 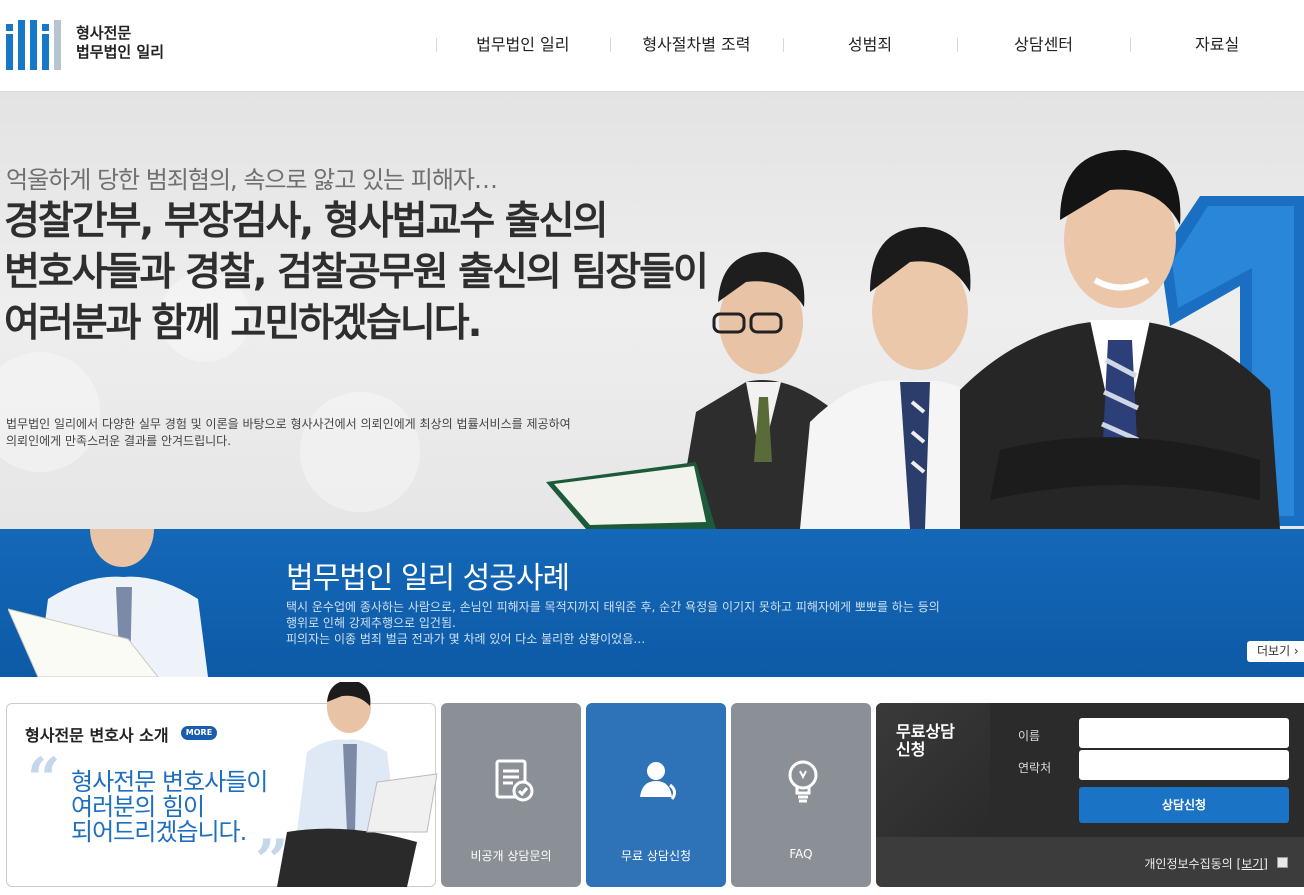 I want to click on intro-quote: 형사전문 변호사들이 여러분의 힘이 되어드리겠습니다., so click(x=169, y=807).